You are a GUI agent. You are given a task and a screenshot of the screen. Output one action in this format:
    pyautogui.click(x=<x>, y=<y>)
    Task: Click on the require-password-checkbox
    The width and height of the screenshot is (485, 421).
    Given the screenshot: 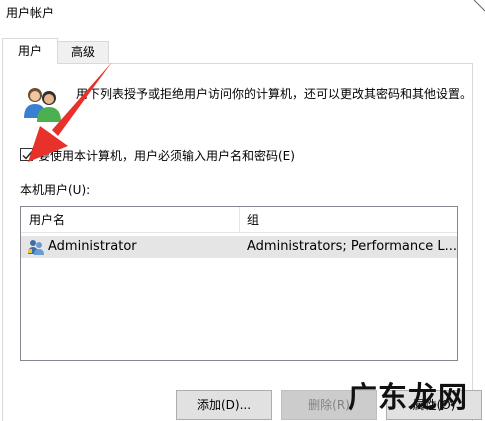 What is the action you would take?
    pyautogui.click(x=26, y=154)
    